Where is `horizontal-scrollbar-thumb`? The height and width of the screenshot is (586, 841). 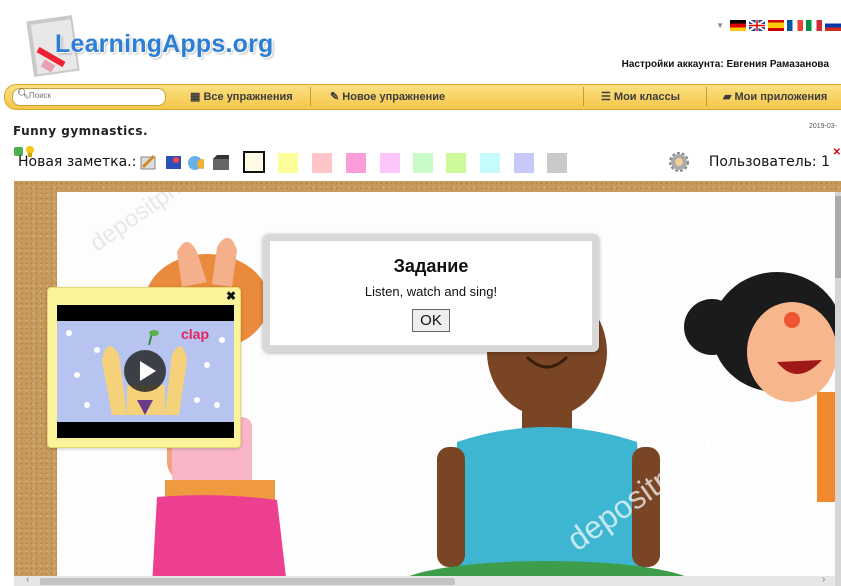
horizontal-scrollbar-thumb is located at coordinates (247, 581).